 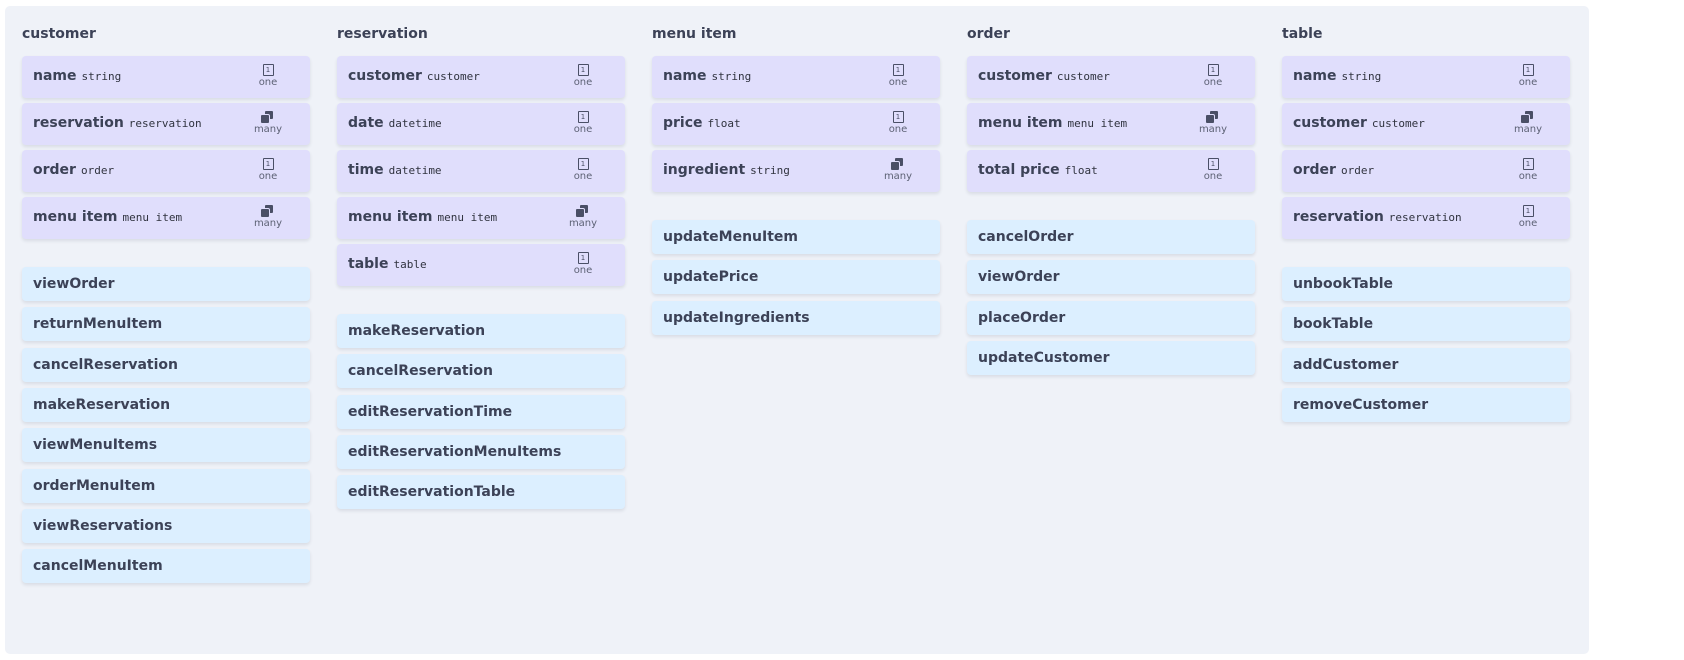 I want to click on method-card: viewReservations, so click(x=166, y=526).